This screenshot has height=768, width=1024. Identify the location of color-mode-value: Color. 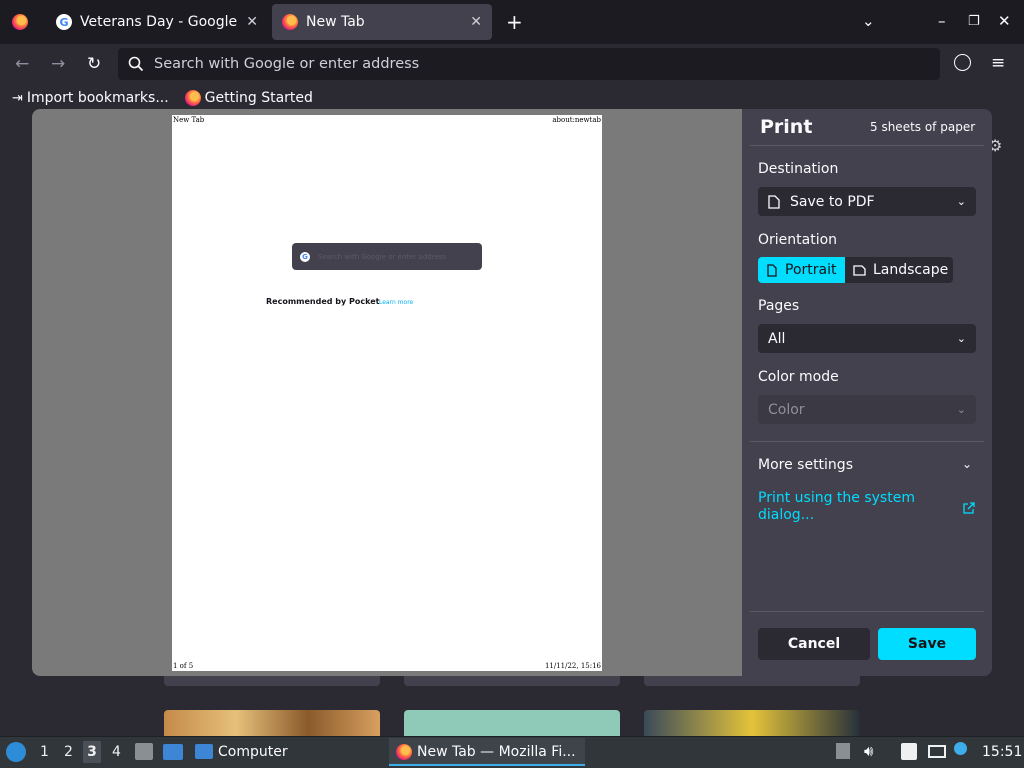
(786, 409).